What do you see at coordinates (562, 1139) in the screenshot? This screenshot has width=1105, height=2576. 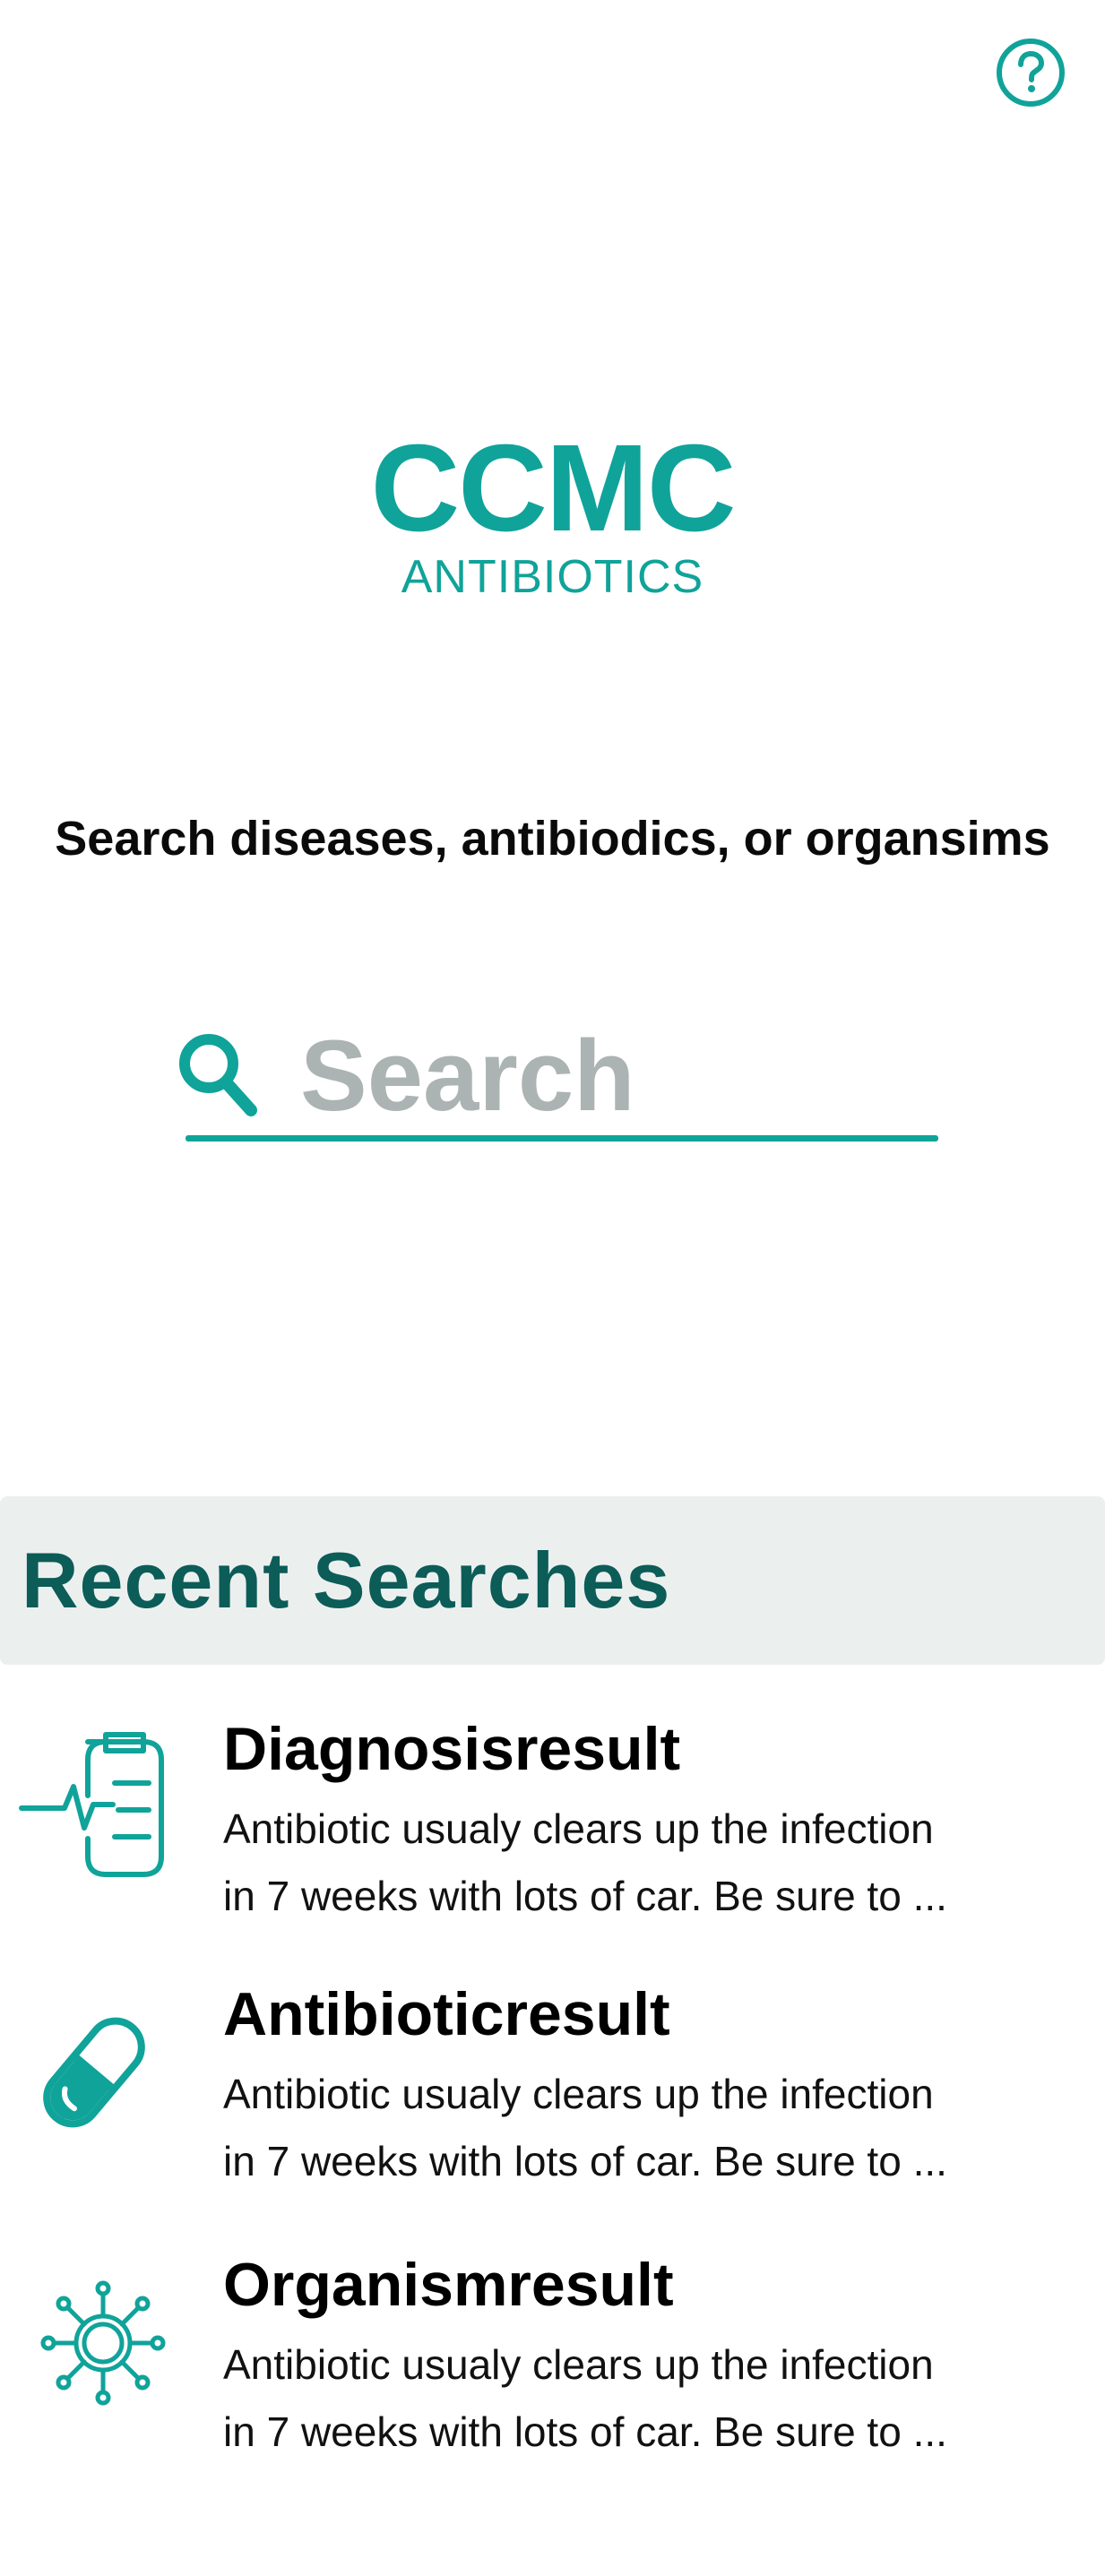 I see `search-underline` at bounding box center [562, 1139].